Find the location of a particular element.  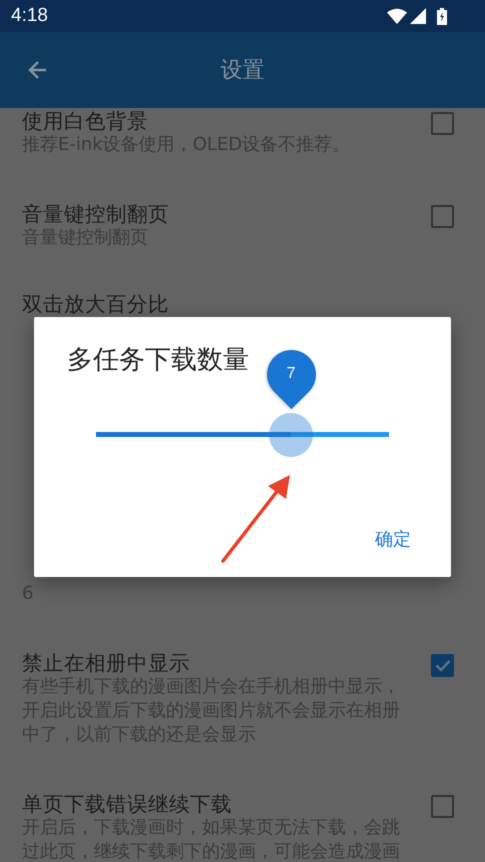

setting-title: 双击放大百分比 is located at coordinates (95, 304).